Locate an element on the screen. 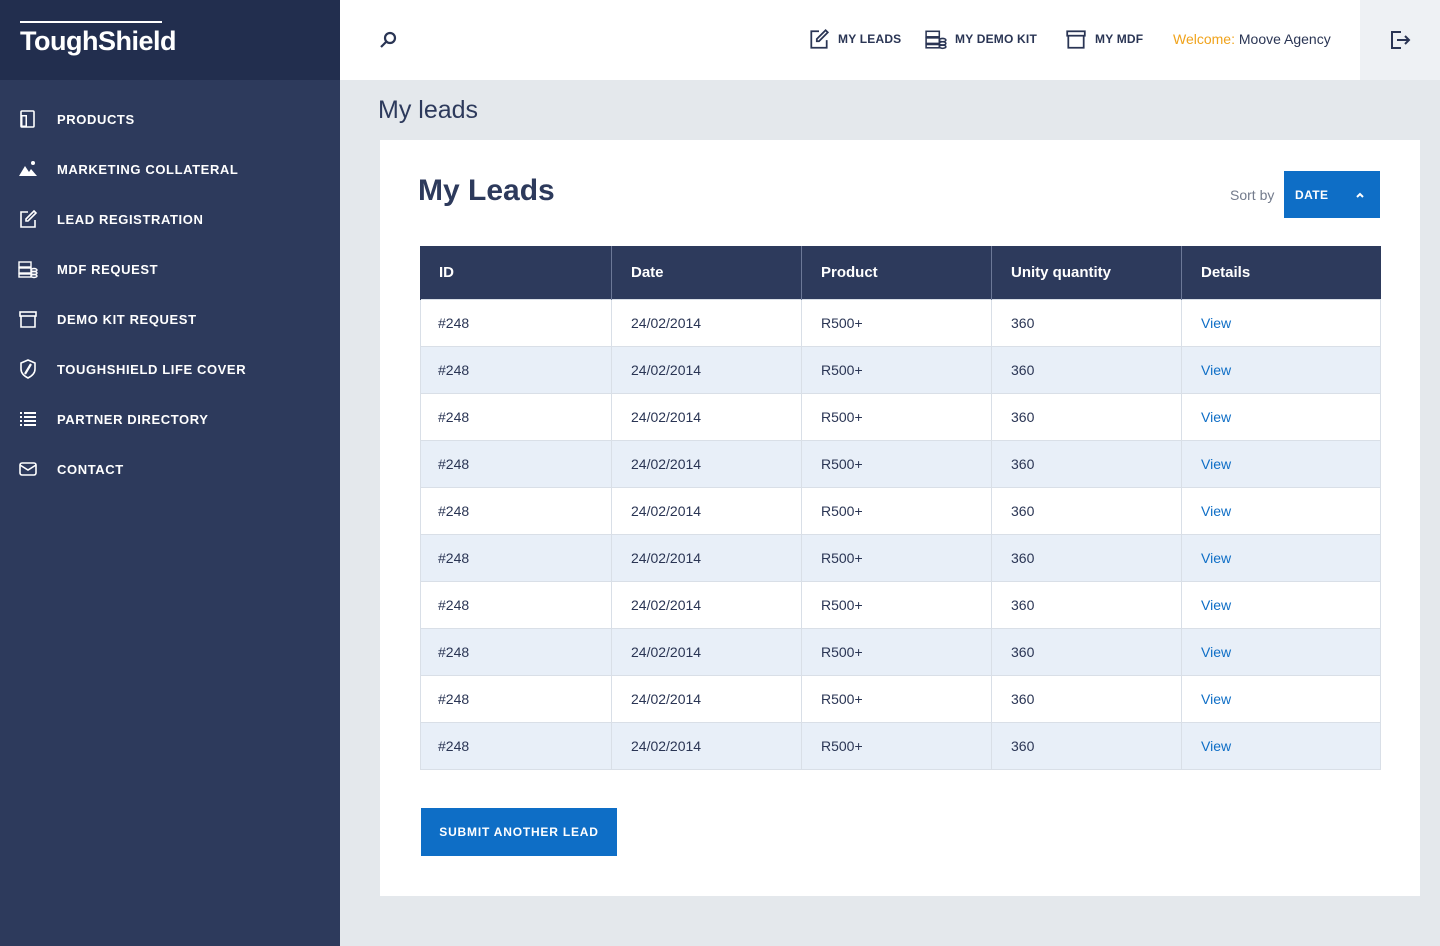 This screenshot has height=946, width=1440. sidebar-item-label: PRODUCTS is located at coordinates (96, 119).